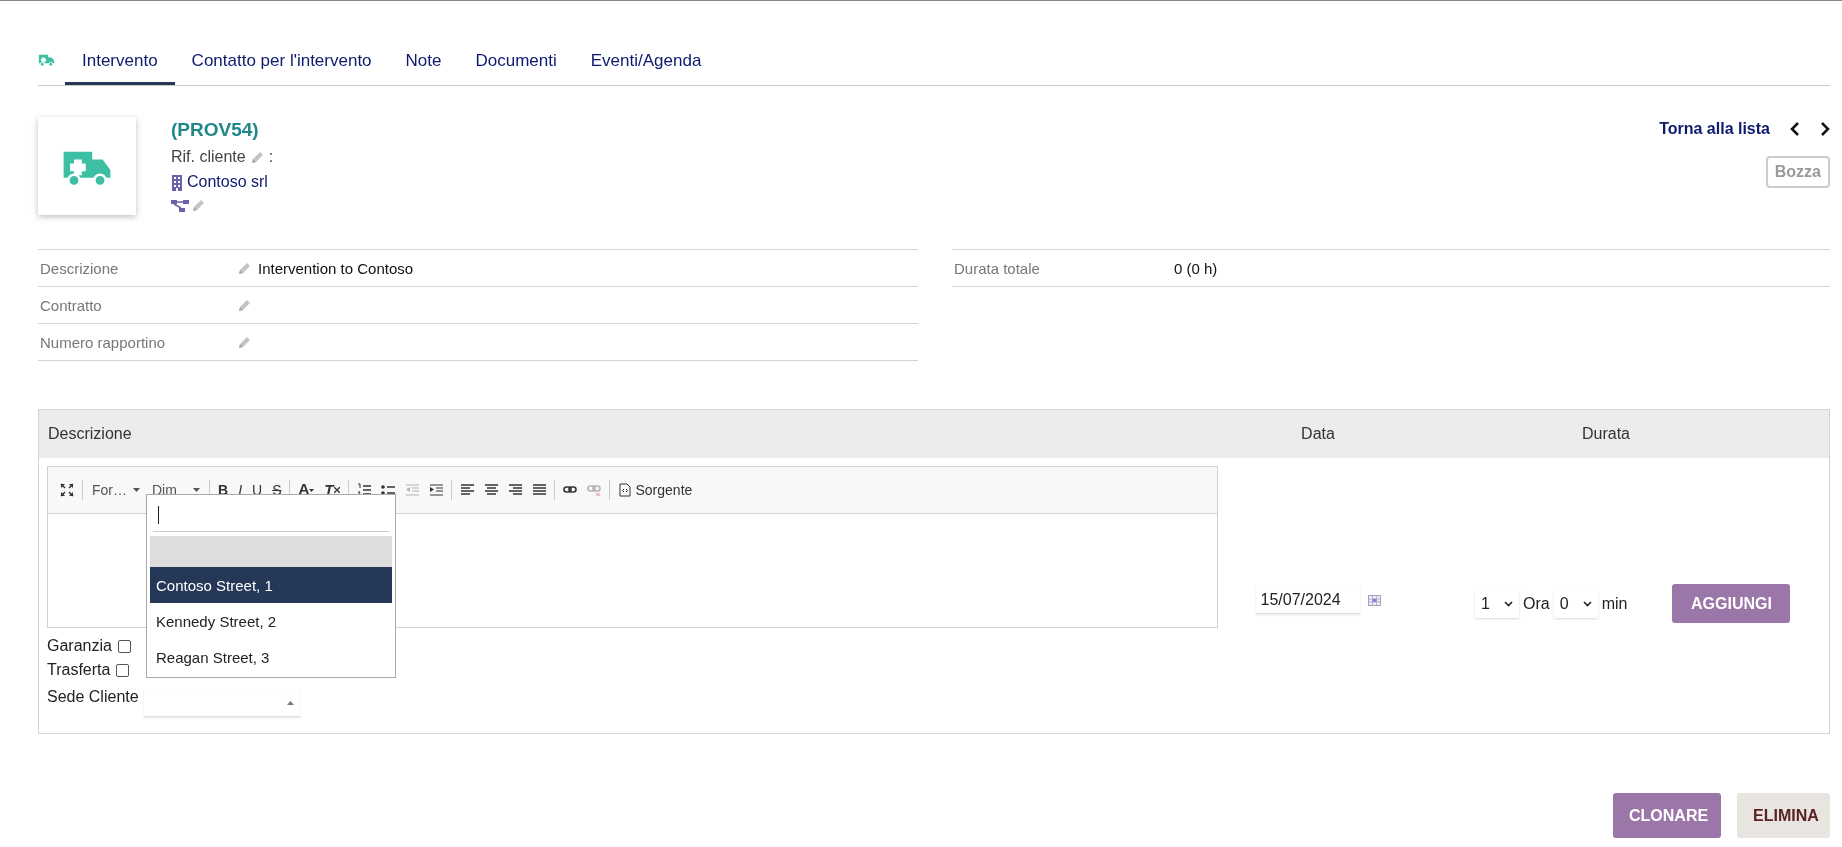  Describe the element at coordinates (423, 61) in the screenshot. I see `tab: Note` at that location.